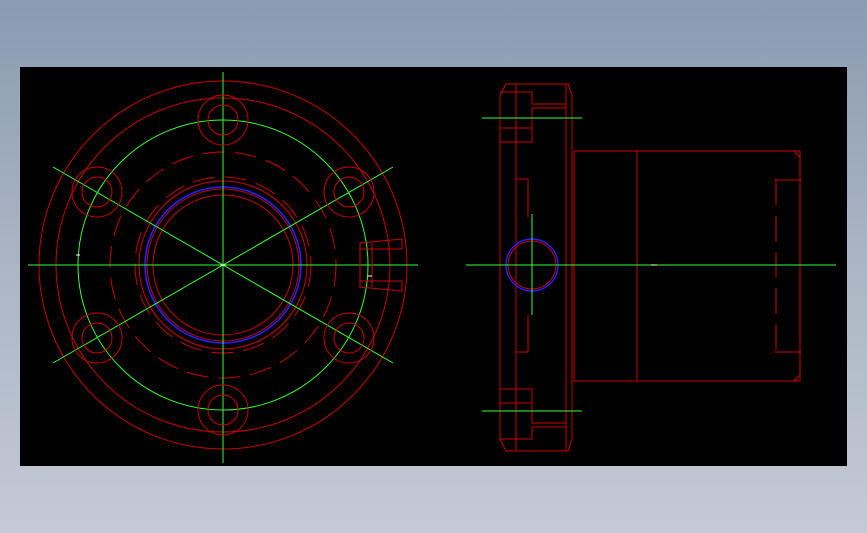 Image resolution: width=867 pixels, height=533 pixels. Describe the element at coordinates (797, 154) in the screenshot. I see `nut-chamfer-top` at that location.